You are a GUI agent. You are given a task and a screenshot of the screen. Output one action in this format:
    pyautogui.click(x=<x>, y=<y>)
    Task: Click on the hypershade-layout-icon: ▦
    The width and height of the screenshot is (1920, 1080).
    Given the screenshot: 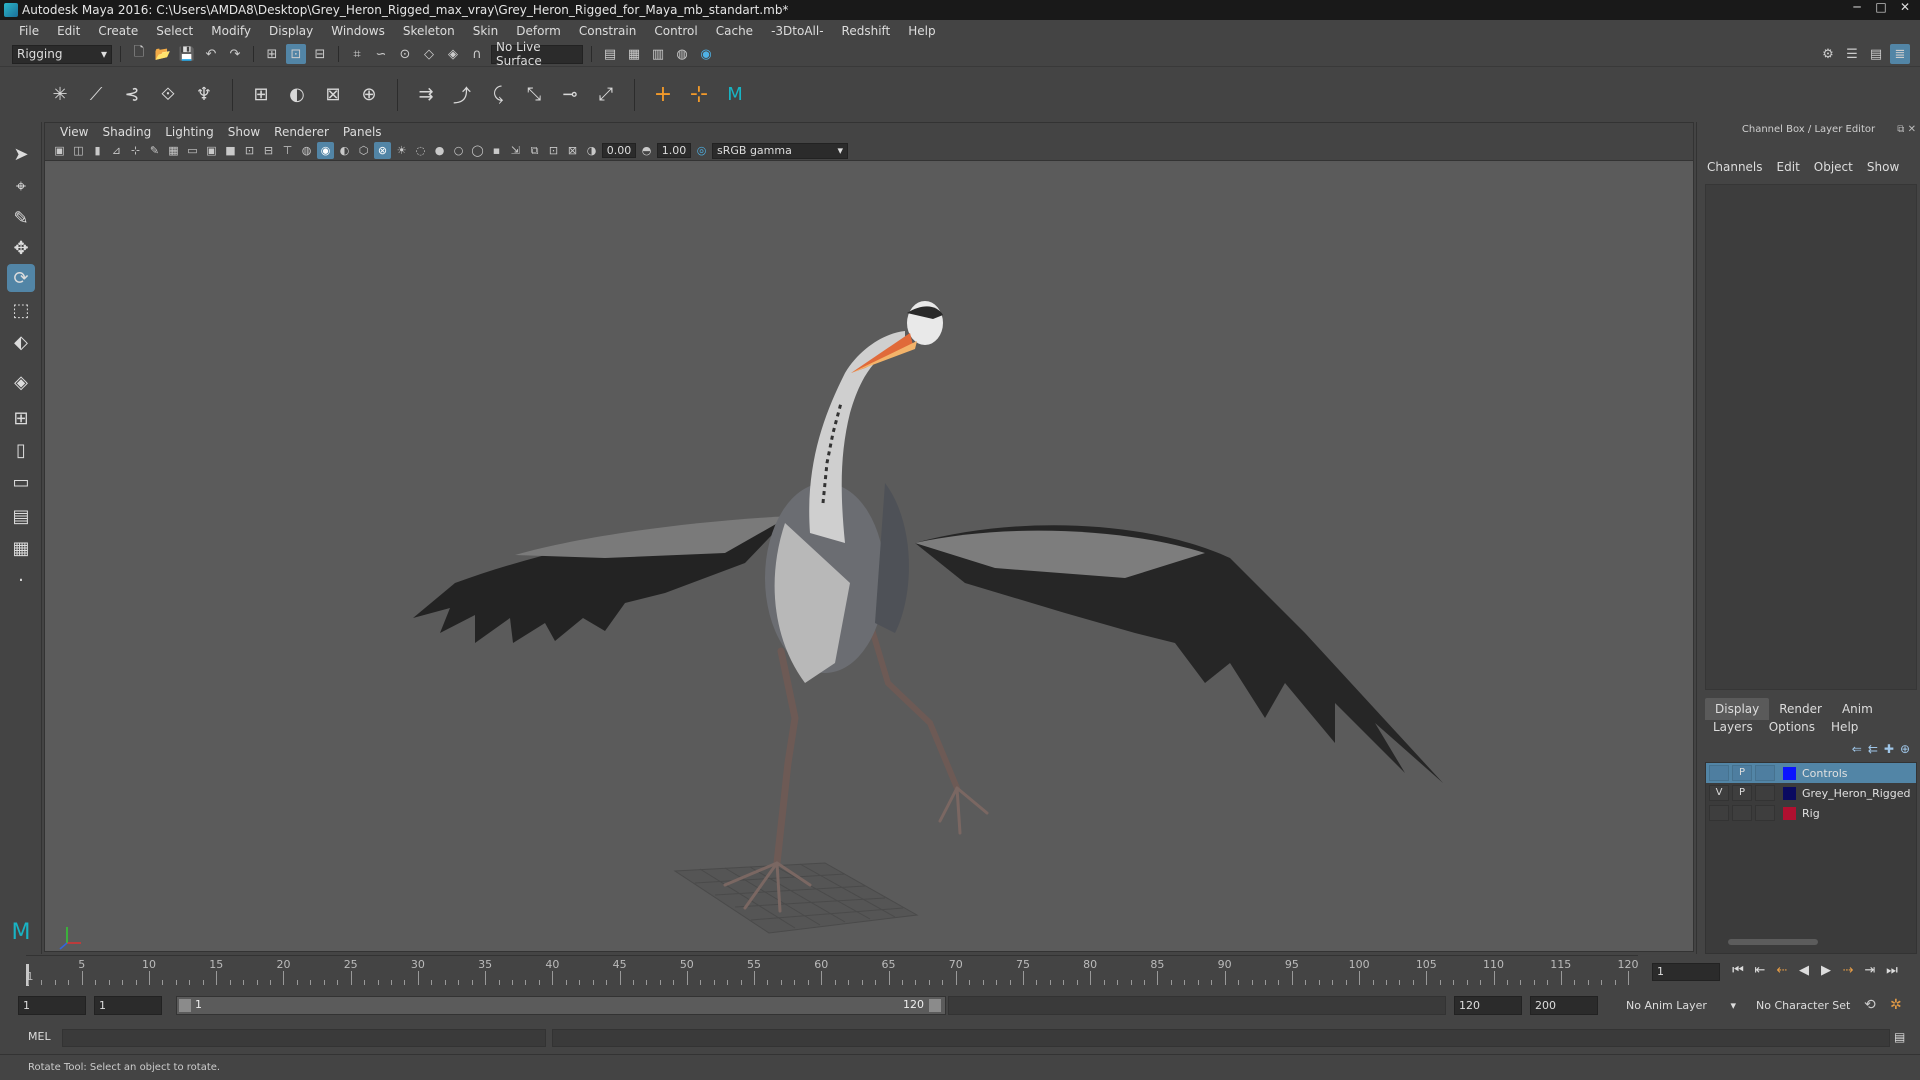 What is the action you would take?
    pyautogui.click(x=21, y=548)
    